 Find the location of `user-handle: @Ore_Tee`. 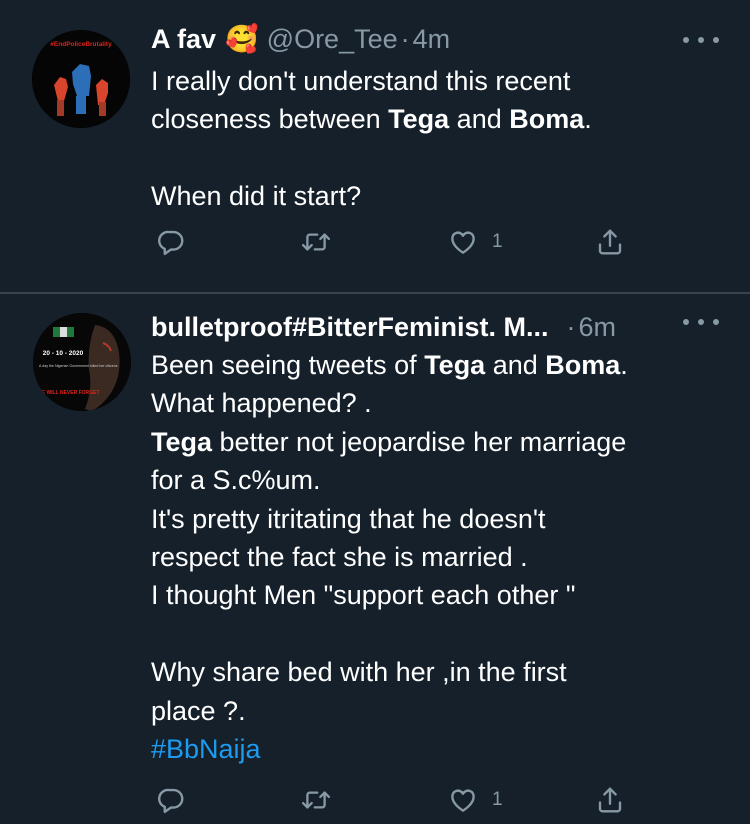

user-handle: @Ore_Tee is located at coordinates (332, 39).